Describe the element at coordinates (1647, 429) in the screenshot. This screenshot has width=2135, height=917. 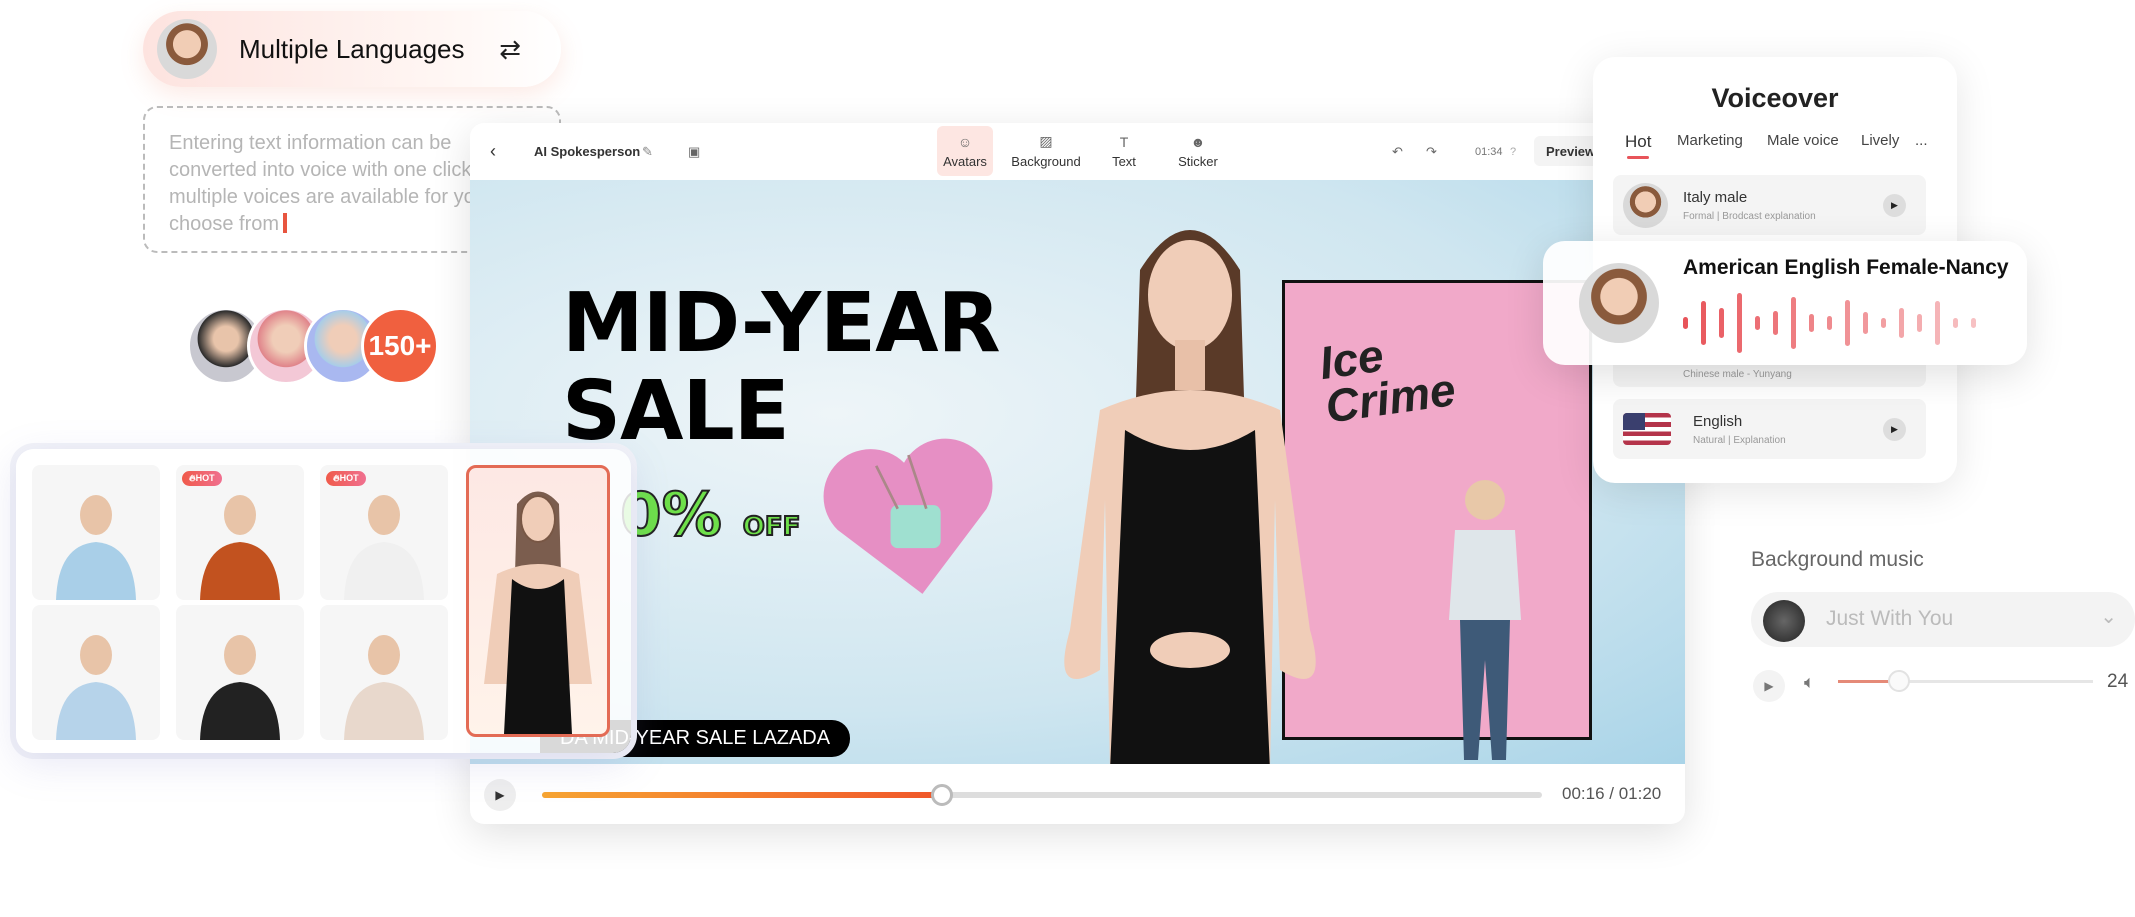
I see `us-flag-icon` at that location.